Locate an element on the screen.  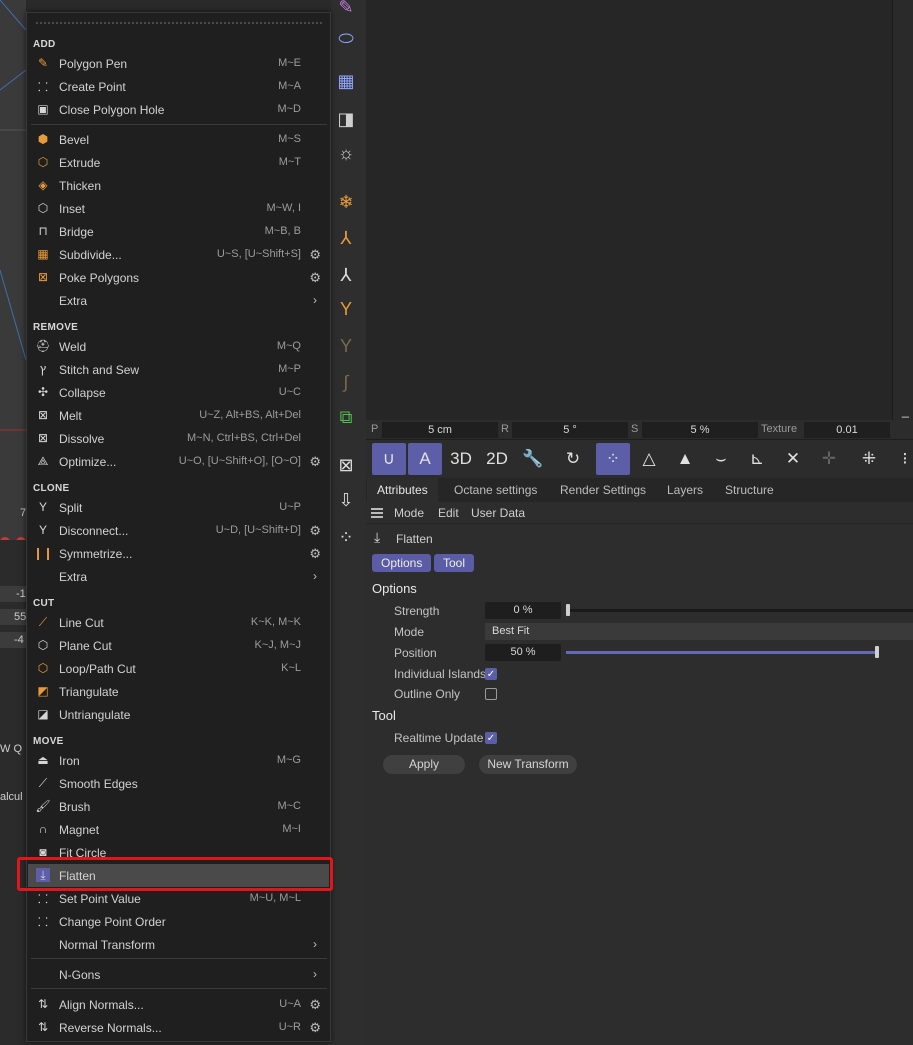
p-field: 5 cm is located at coordinates (440, 430).